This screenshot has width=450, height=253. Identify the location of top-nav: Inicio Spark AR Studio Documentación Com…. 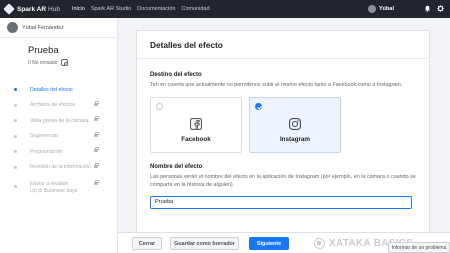
(144, 9).